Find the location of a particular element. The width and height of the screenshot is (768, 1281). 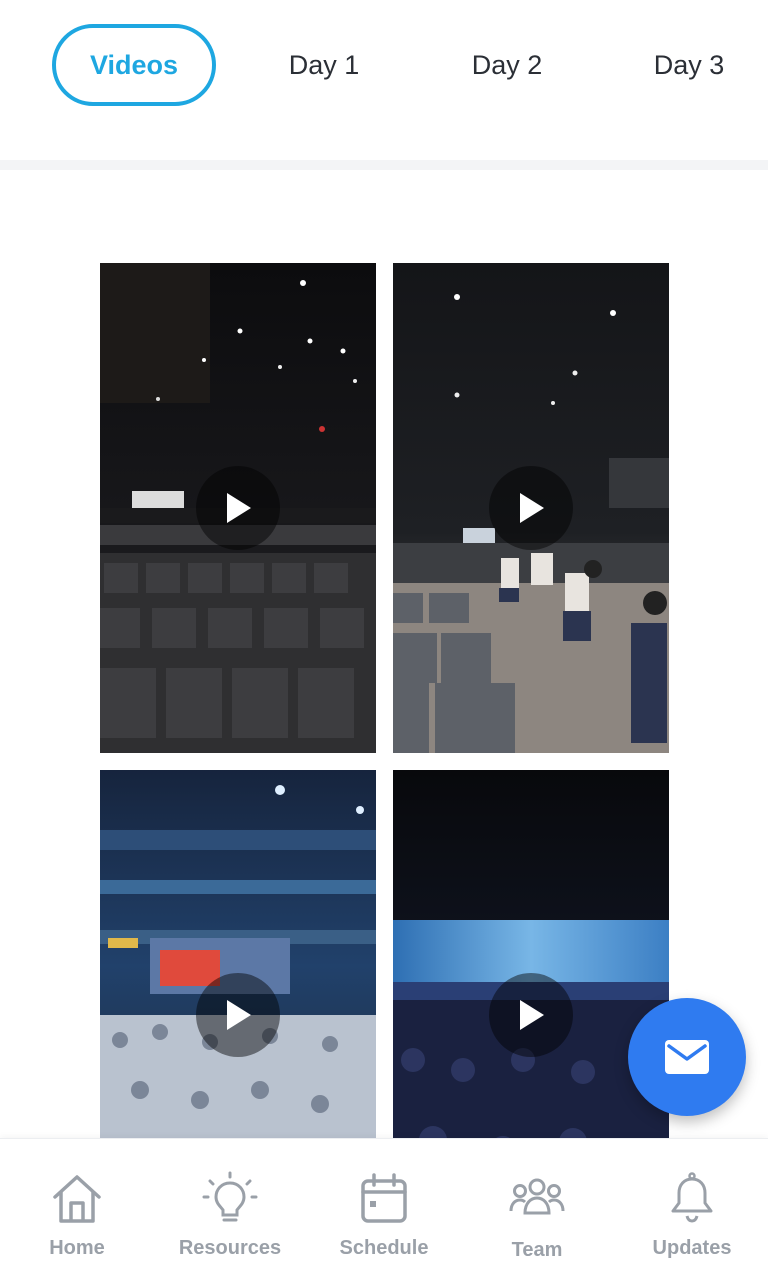

nav-team-label: Team is located at coordinates (537, 1250).